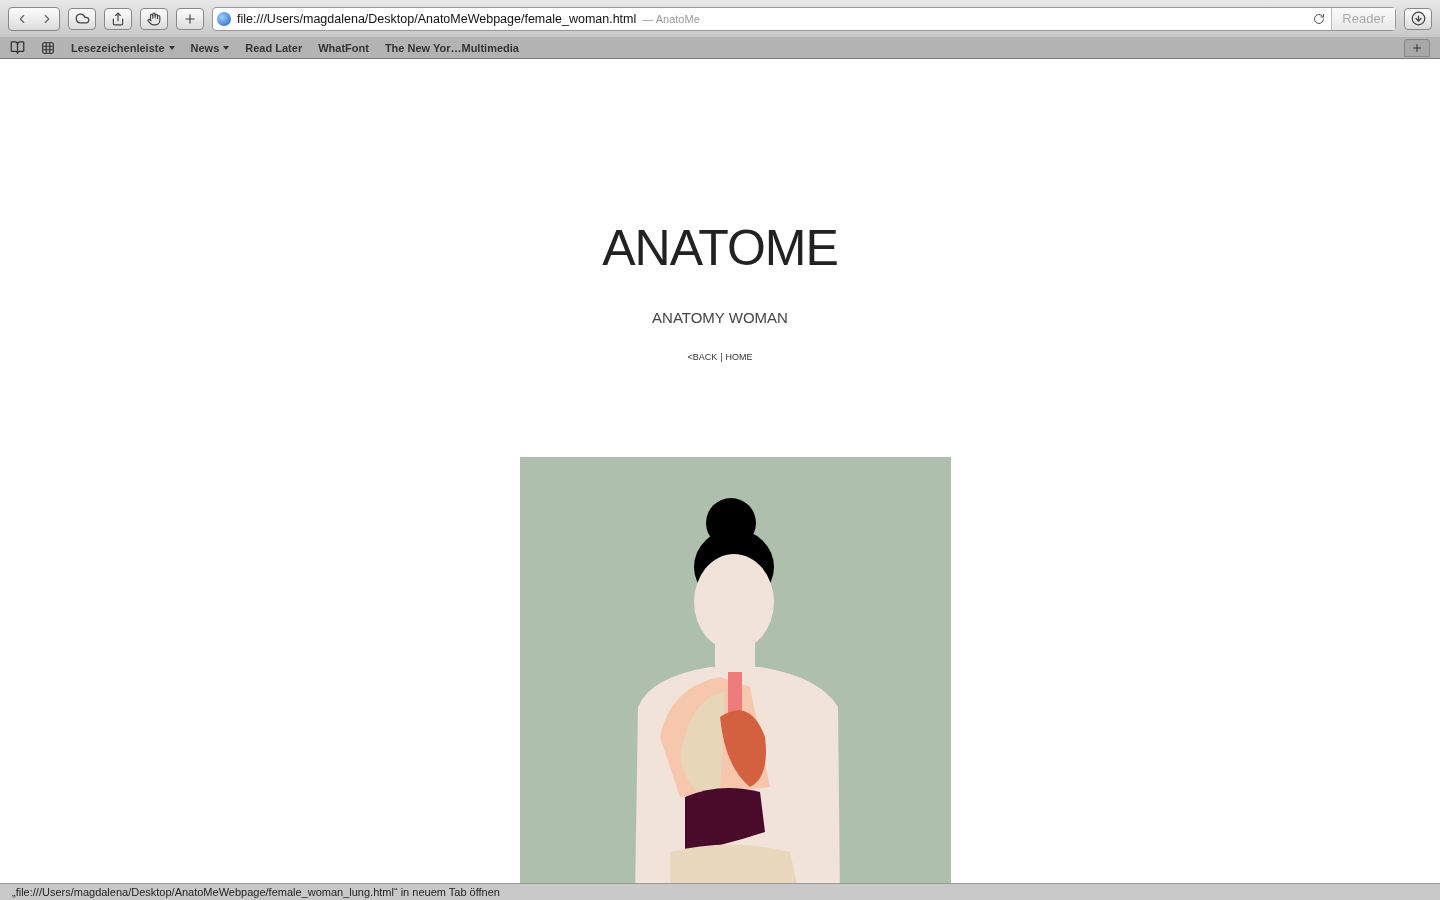  I want to click on share-icon, so click(118, 18).